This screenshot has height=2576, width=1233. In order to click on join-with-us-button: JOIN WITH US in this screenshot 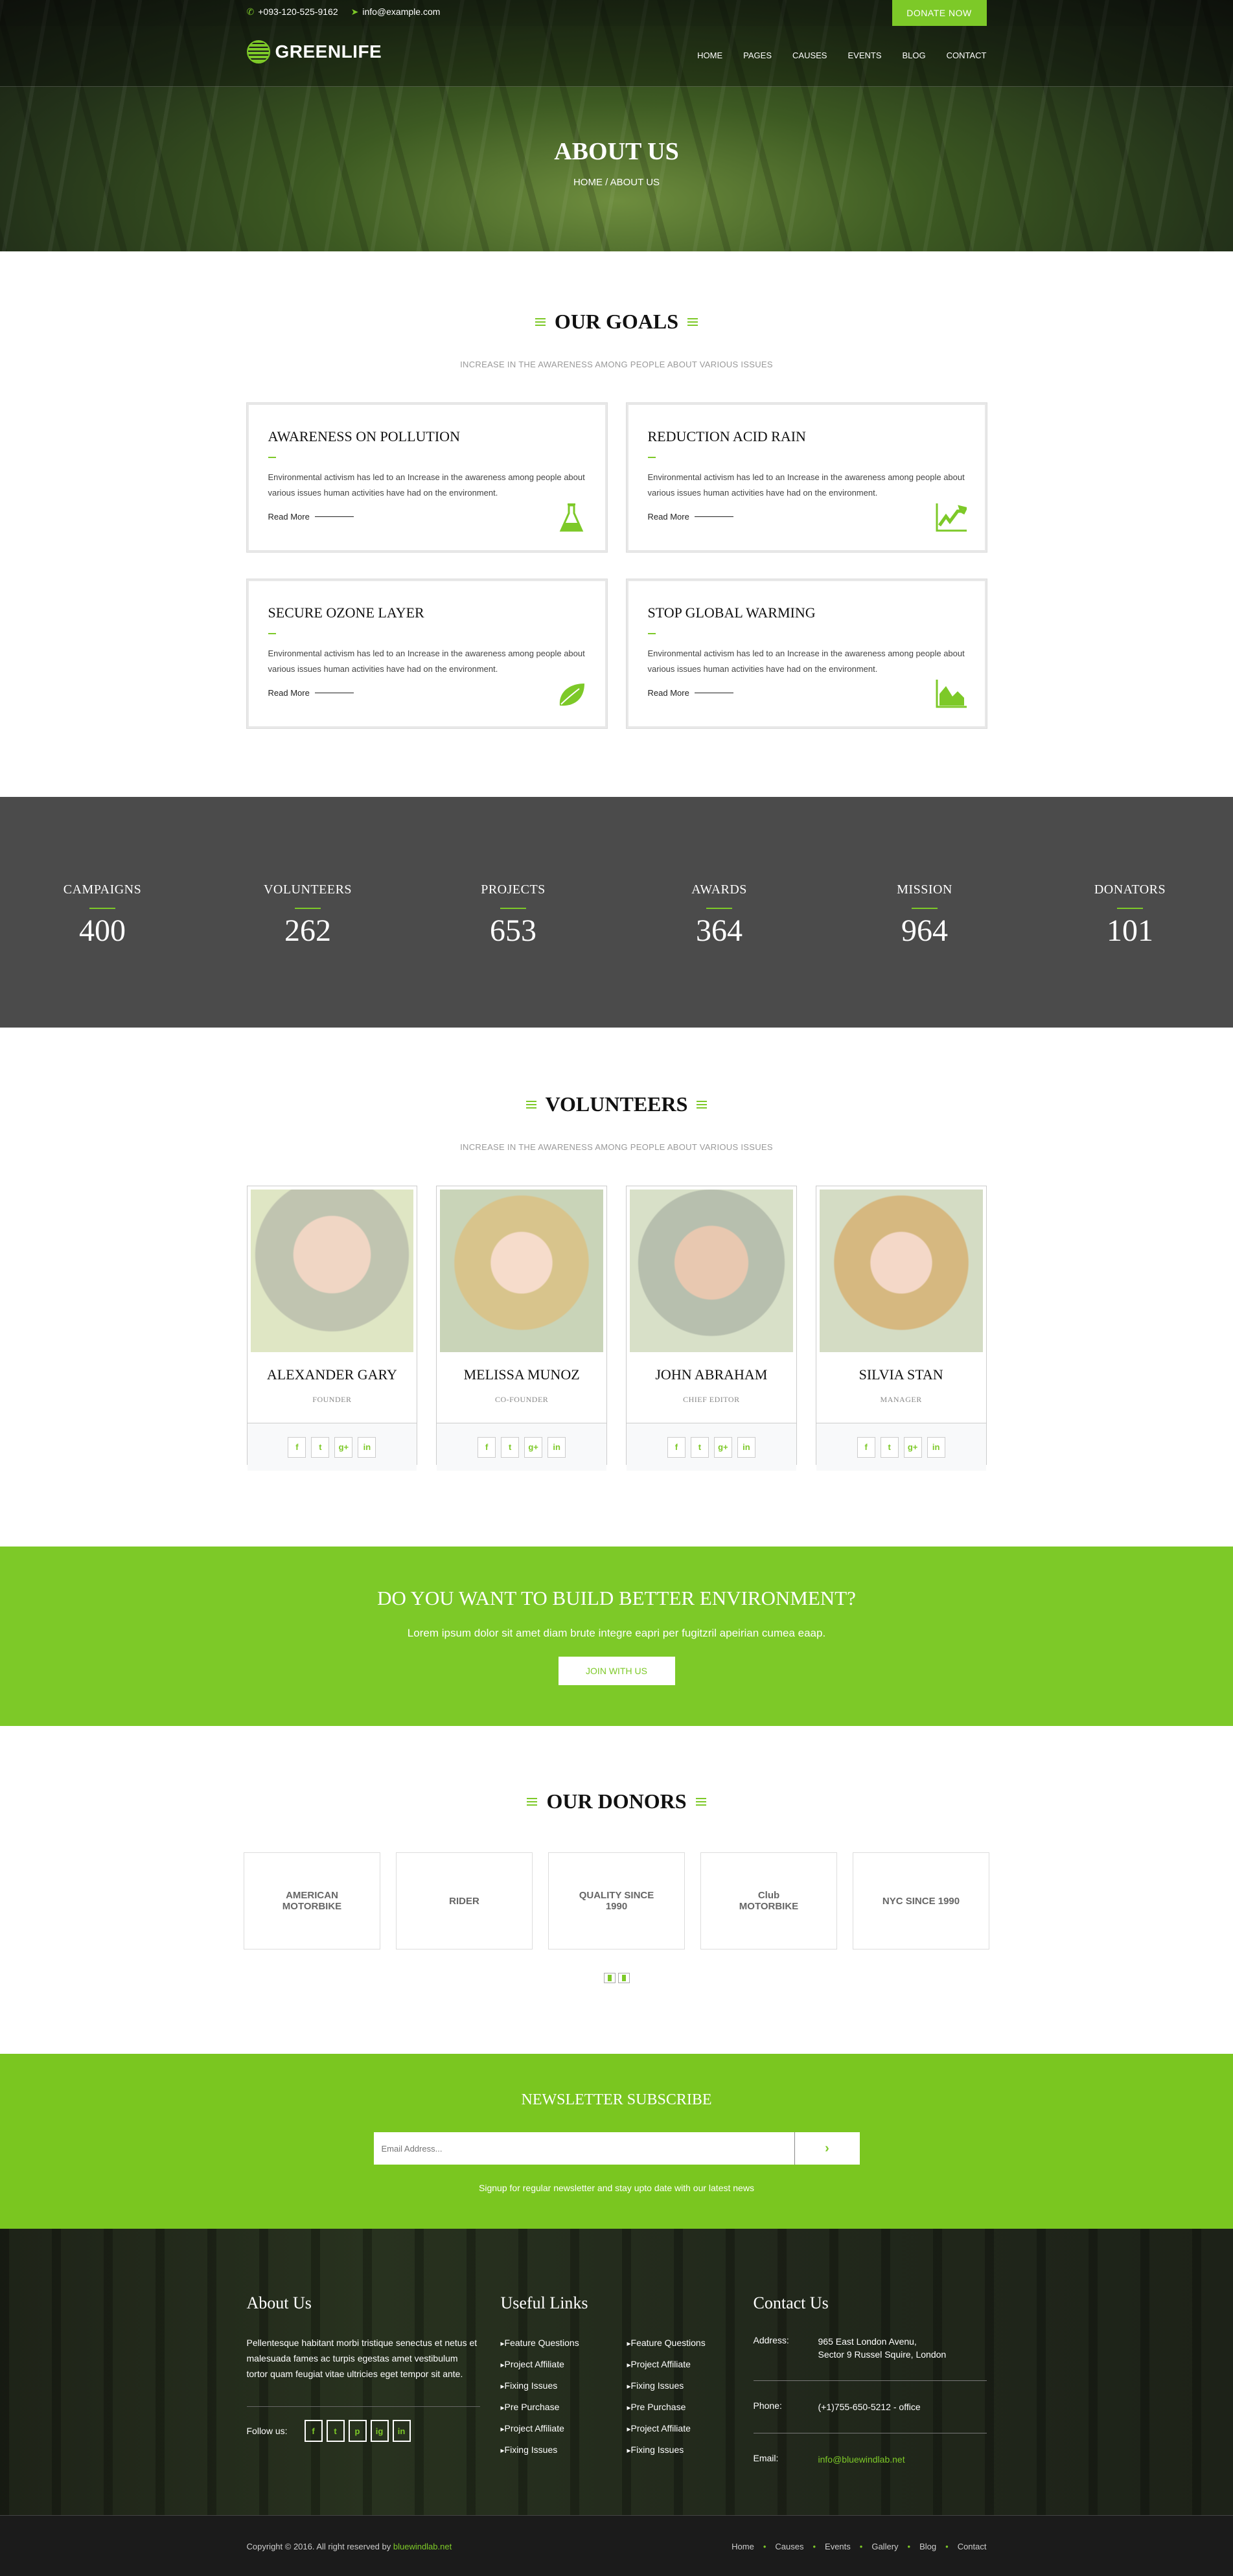, I will do `click(616, 1671)`.